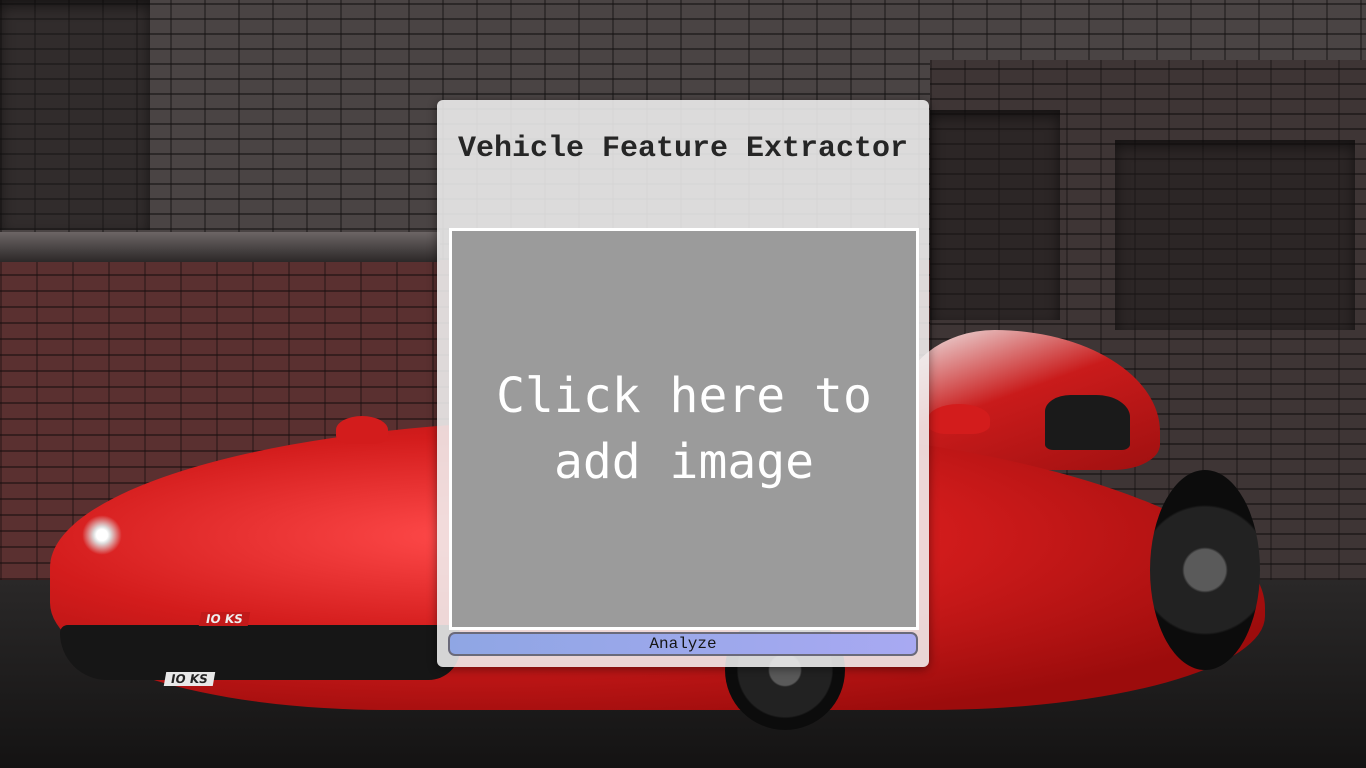 The width and height of the screenshot is (1366, 768). Describe the element at coordinates (189, 679) in the screenshot. I see `license-plate-lower: IO KS` at that location.